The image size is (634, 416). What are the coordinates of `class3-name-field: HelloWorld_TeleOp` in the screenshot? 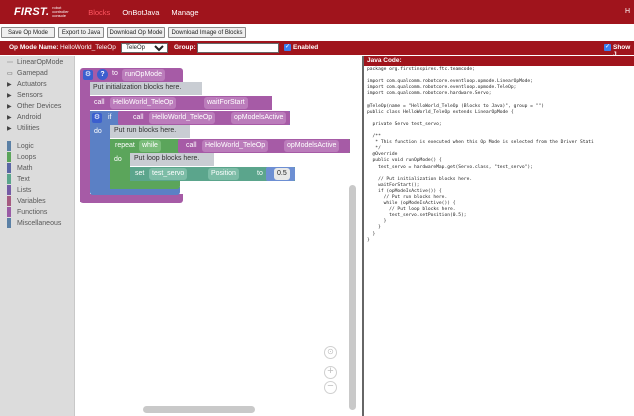 It's located at (235, 146).